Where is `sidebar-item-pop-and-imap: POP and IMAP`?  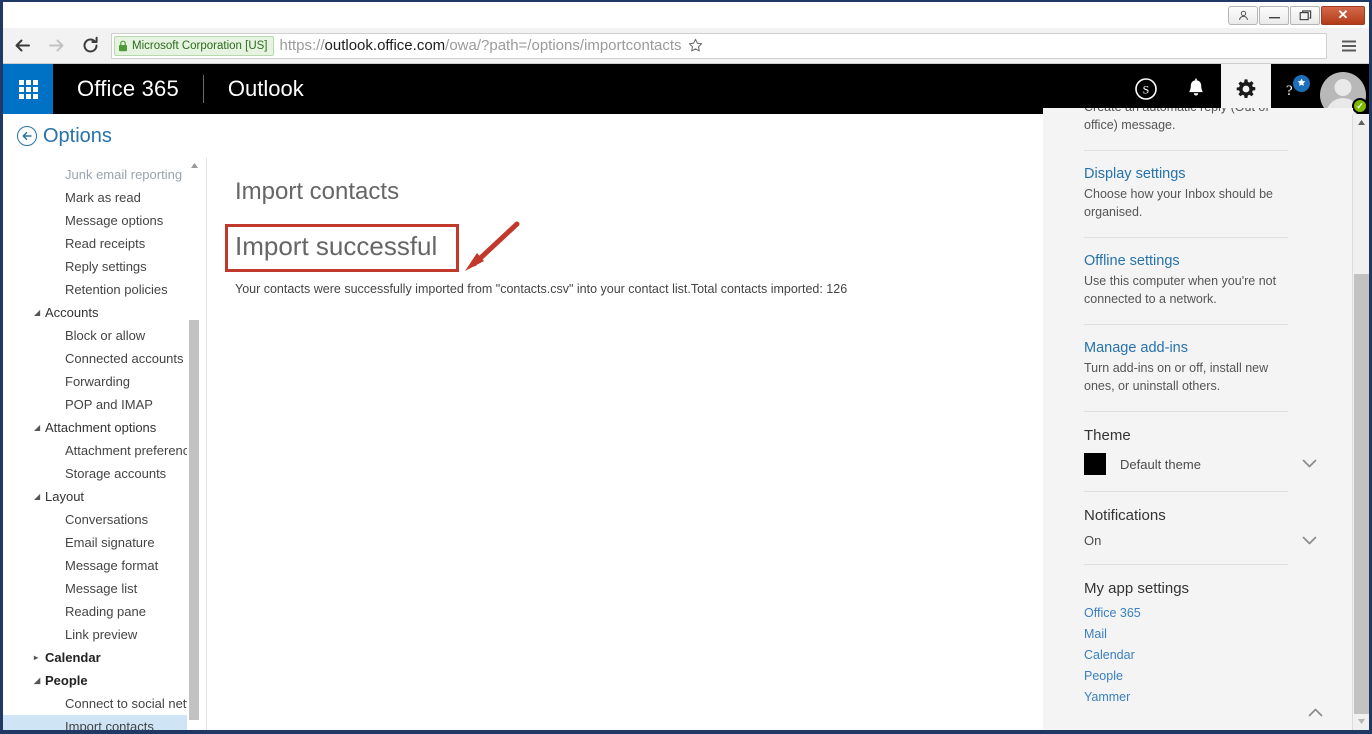
sidebar-item-pop-and-imap: POP and IMAP is located at coordinates (97, 404).